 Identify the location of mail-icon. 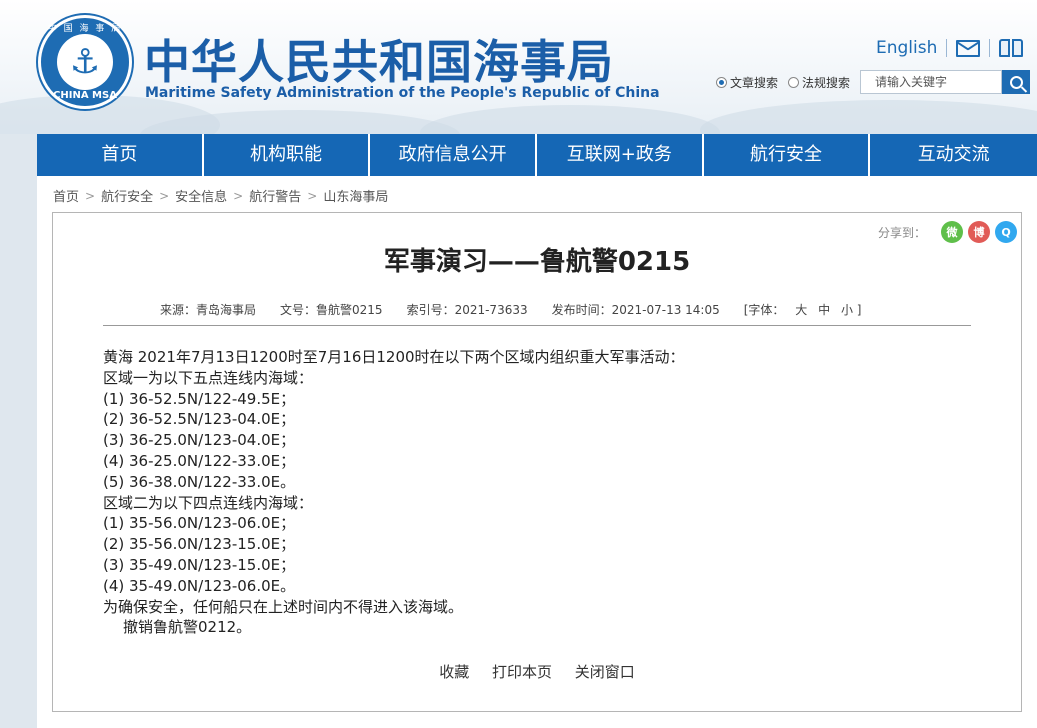
(968, 48).